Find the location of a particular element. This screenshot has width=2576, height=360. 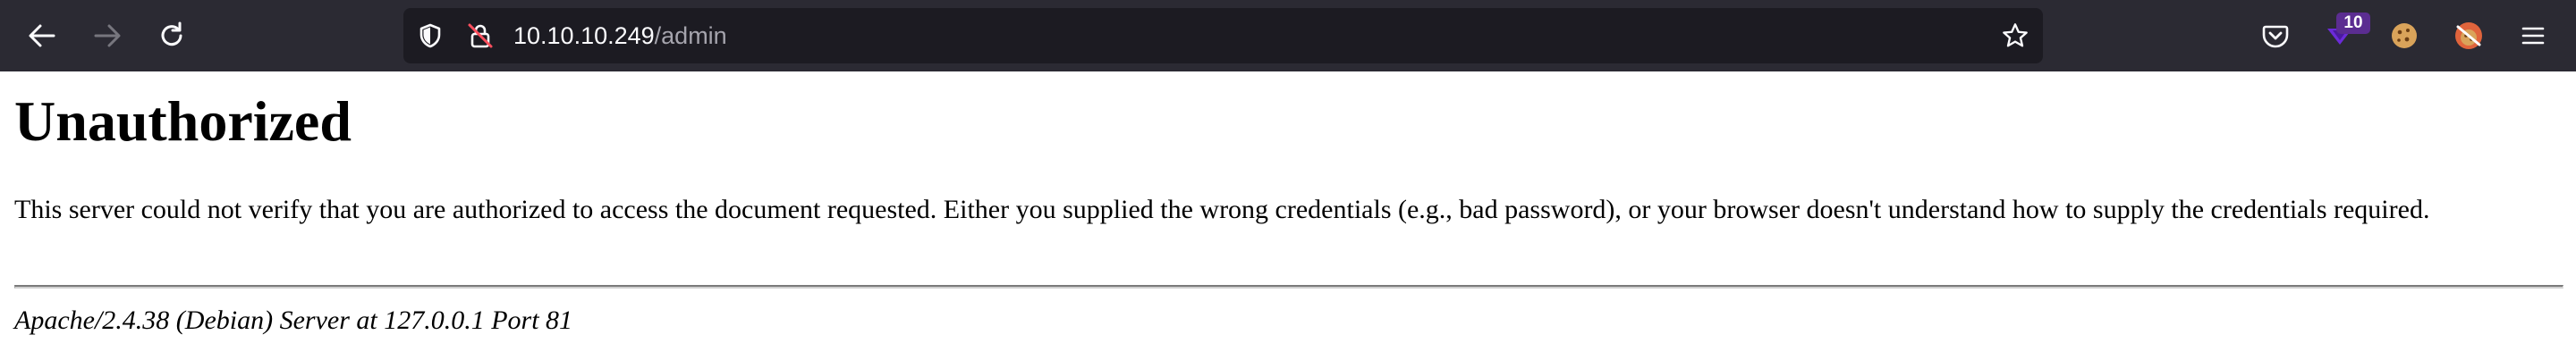

arrow-left-icon is located at coordinates (42, 35).